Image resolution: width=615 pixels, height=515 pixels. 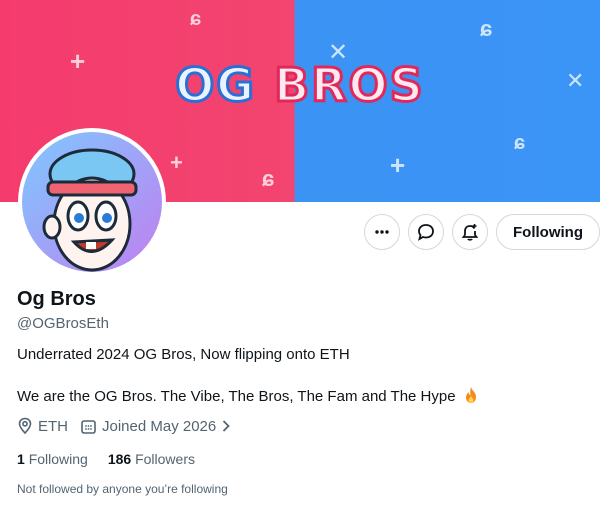 I want to click on joined-text: Joined May 2026, so click(x=159, y=426).